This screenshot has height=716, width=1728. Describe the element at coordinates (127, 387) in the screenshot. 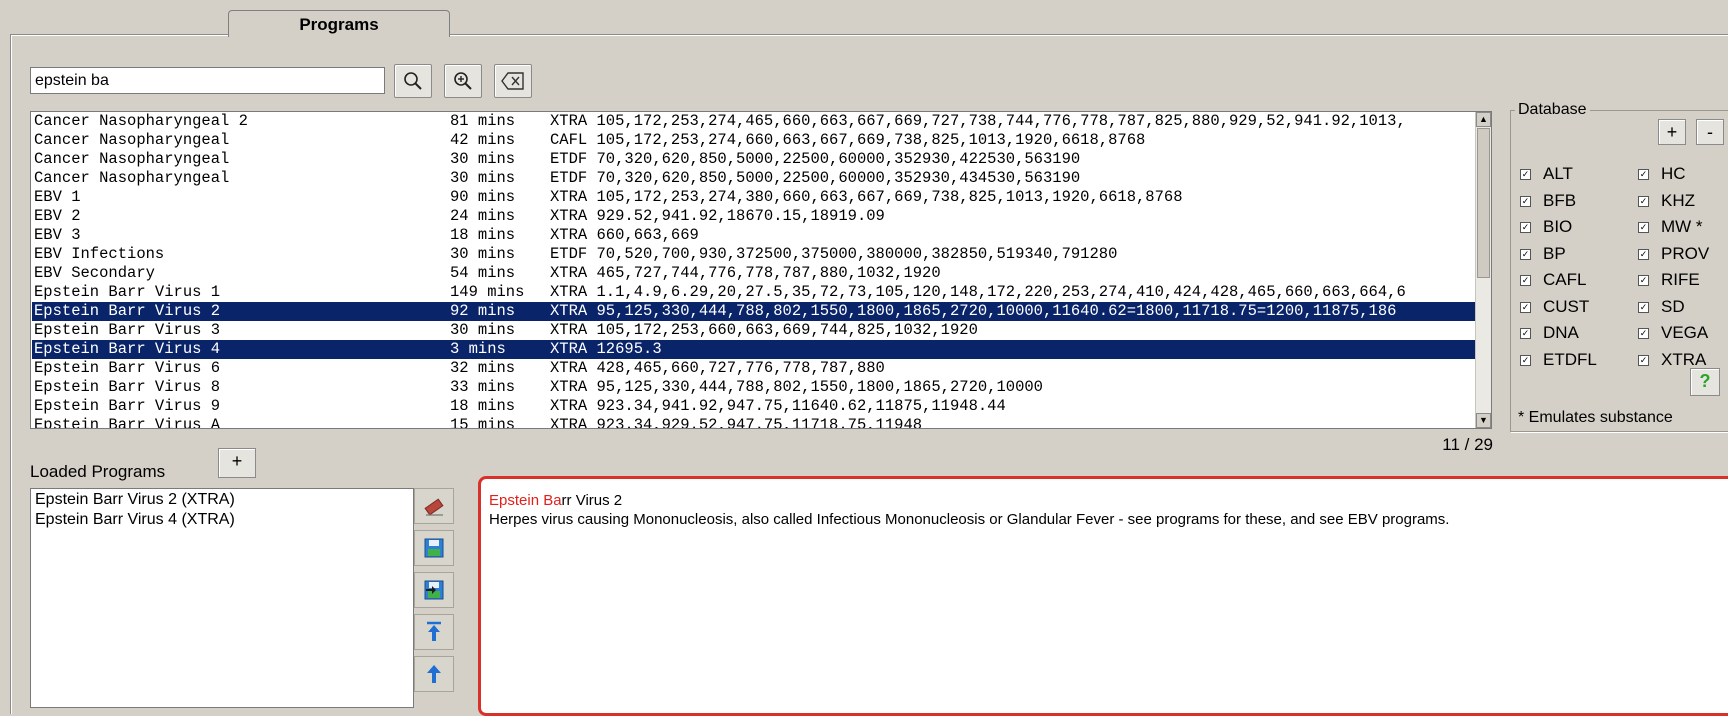

I see `program-name: Epstein Barr Virus 8` at that location.